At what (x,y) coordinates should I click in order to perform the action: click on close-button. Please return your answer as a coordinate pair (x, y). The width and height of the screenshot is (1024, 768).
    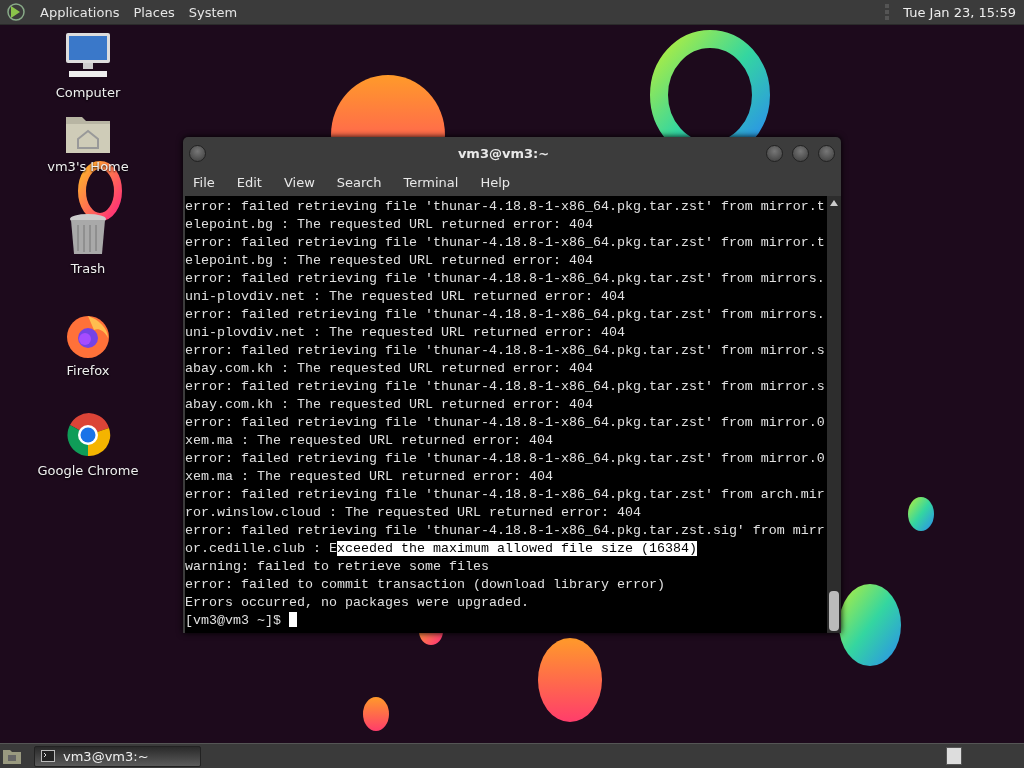
    Looking at the image, I should click on (826, 153).